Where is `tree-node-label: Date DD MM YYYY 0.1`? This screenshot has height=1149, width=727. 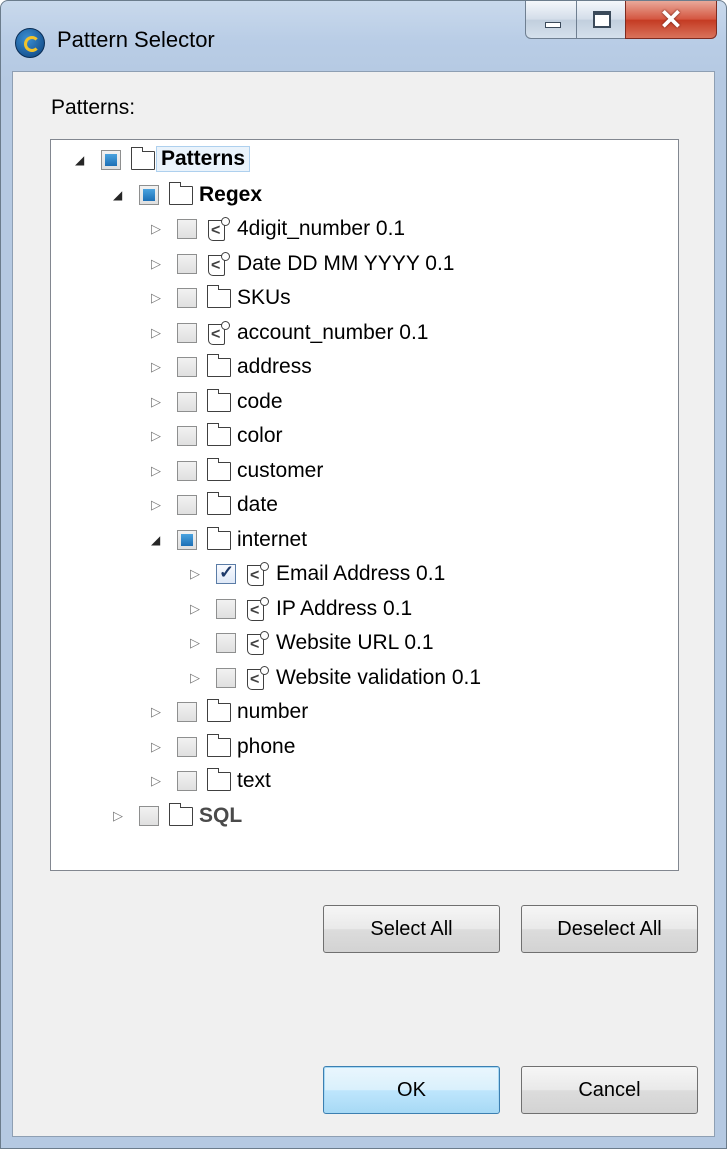 tree-node-label: Date DD MM YYYY 0.1 is located at coordinates (345, 264).